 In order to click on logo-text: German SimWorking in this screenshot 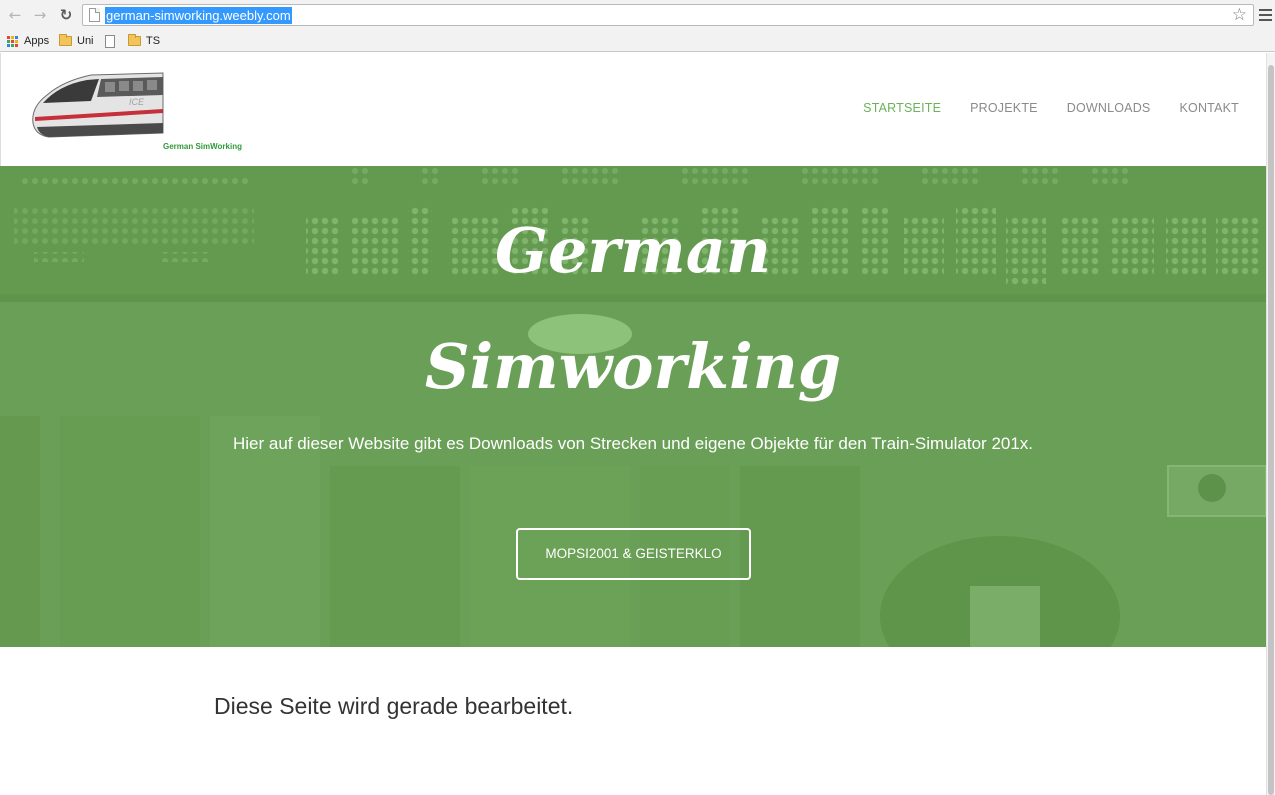, I will do `click(202, 146)`.